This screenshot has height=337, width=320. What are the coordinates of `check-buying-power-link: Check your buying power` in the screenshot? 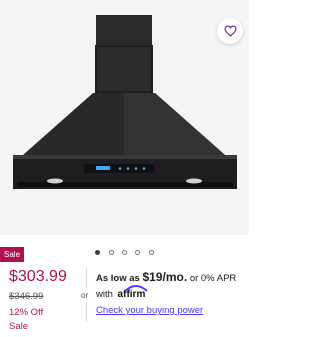 It's located at (149, 310).